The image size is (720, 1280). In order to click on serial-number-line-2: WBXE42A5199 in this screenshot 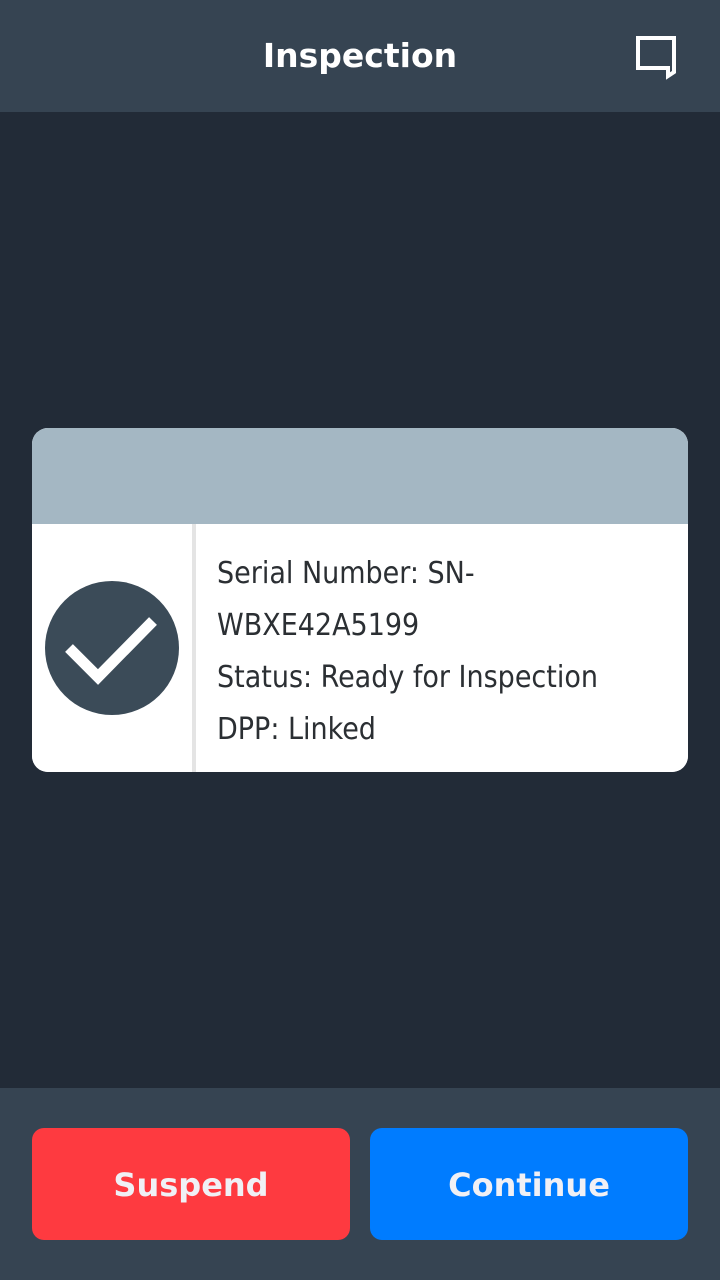, I will do `click(318, 625)`.